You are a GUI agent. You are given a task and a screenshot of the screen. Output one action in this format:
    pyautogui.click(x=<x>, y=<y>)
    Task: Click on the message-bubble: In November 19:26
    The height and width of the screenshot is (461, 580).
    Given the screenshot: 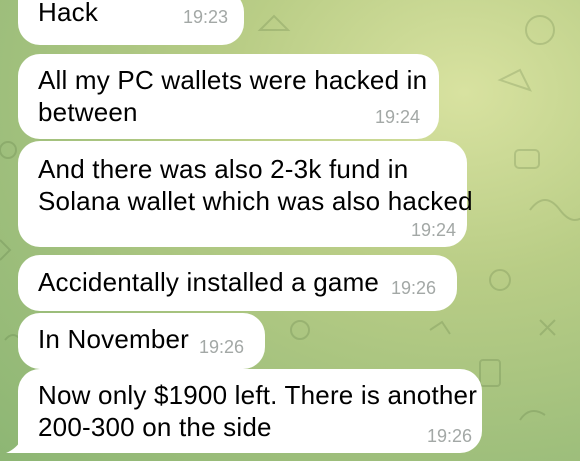 What is the action you would take?
    pyautogui.click(x=141, y=341)
    